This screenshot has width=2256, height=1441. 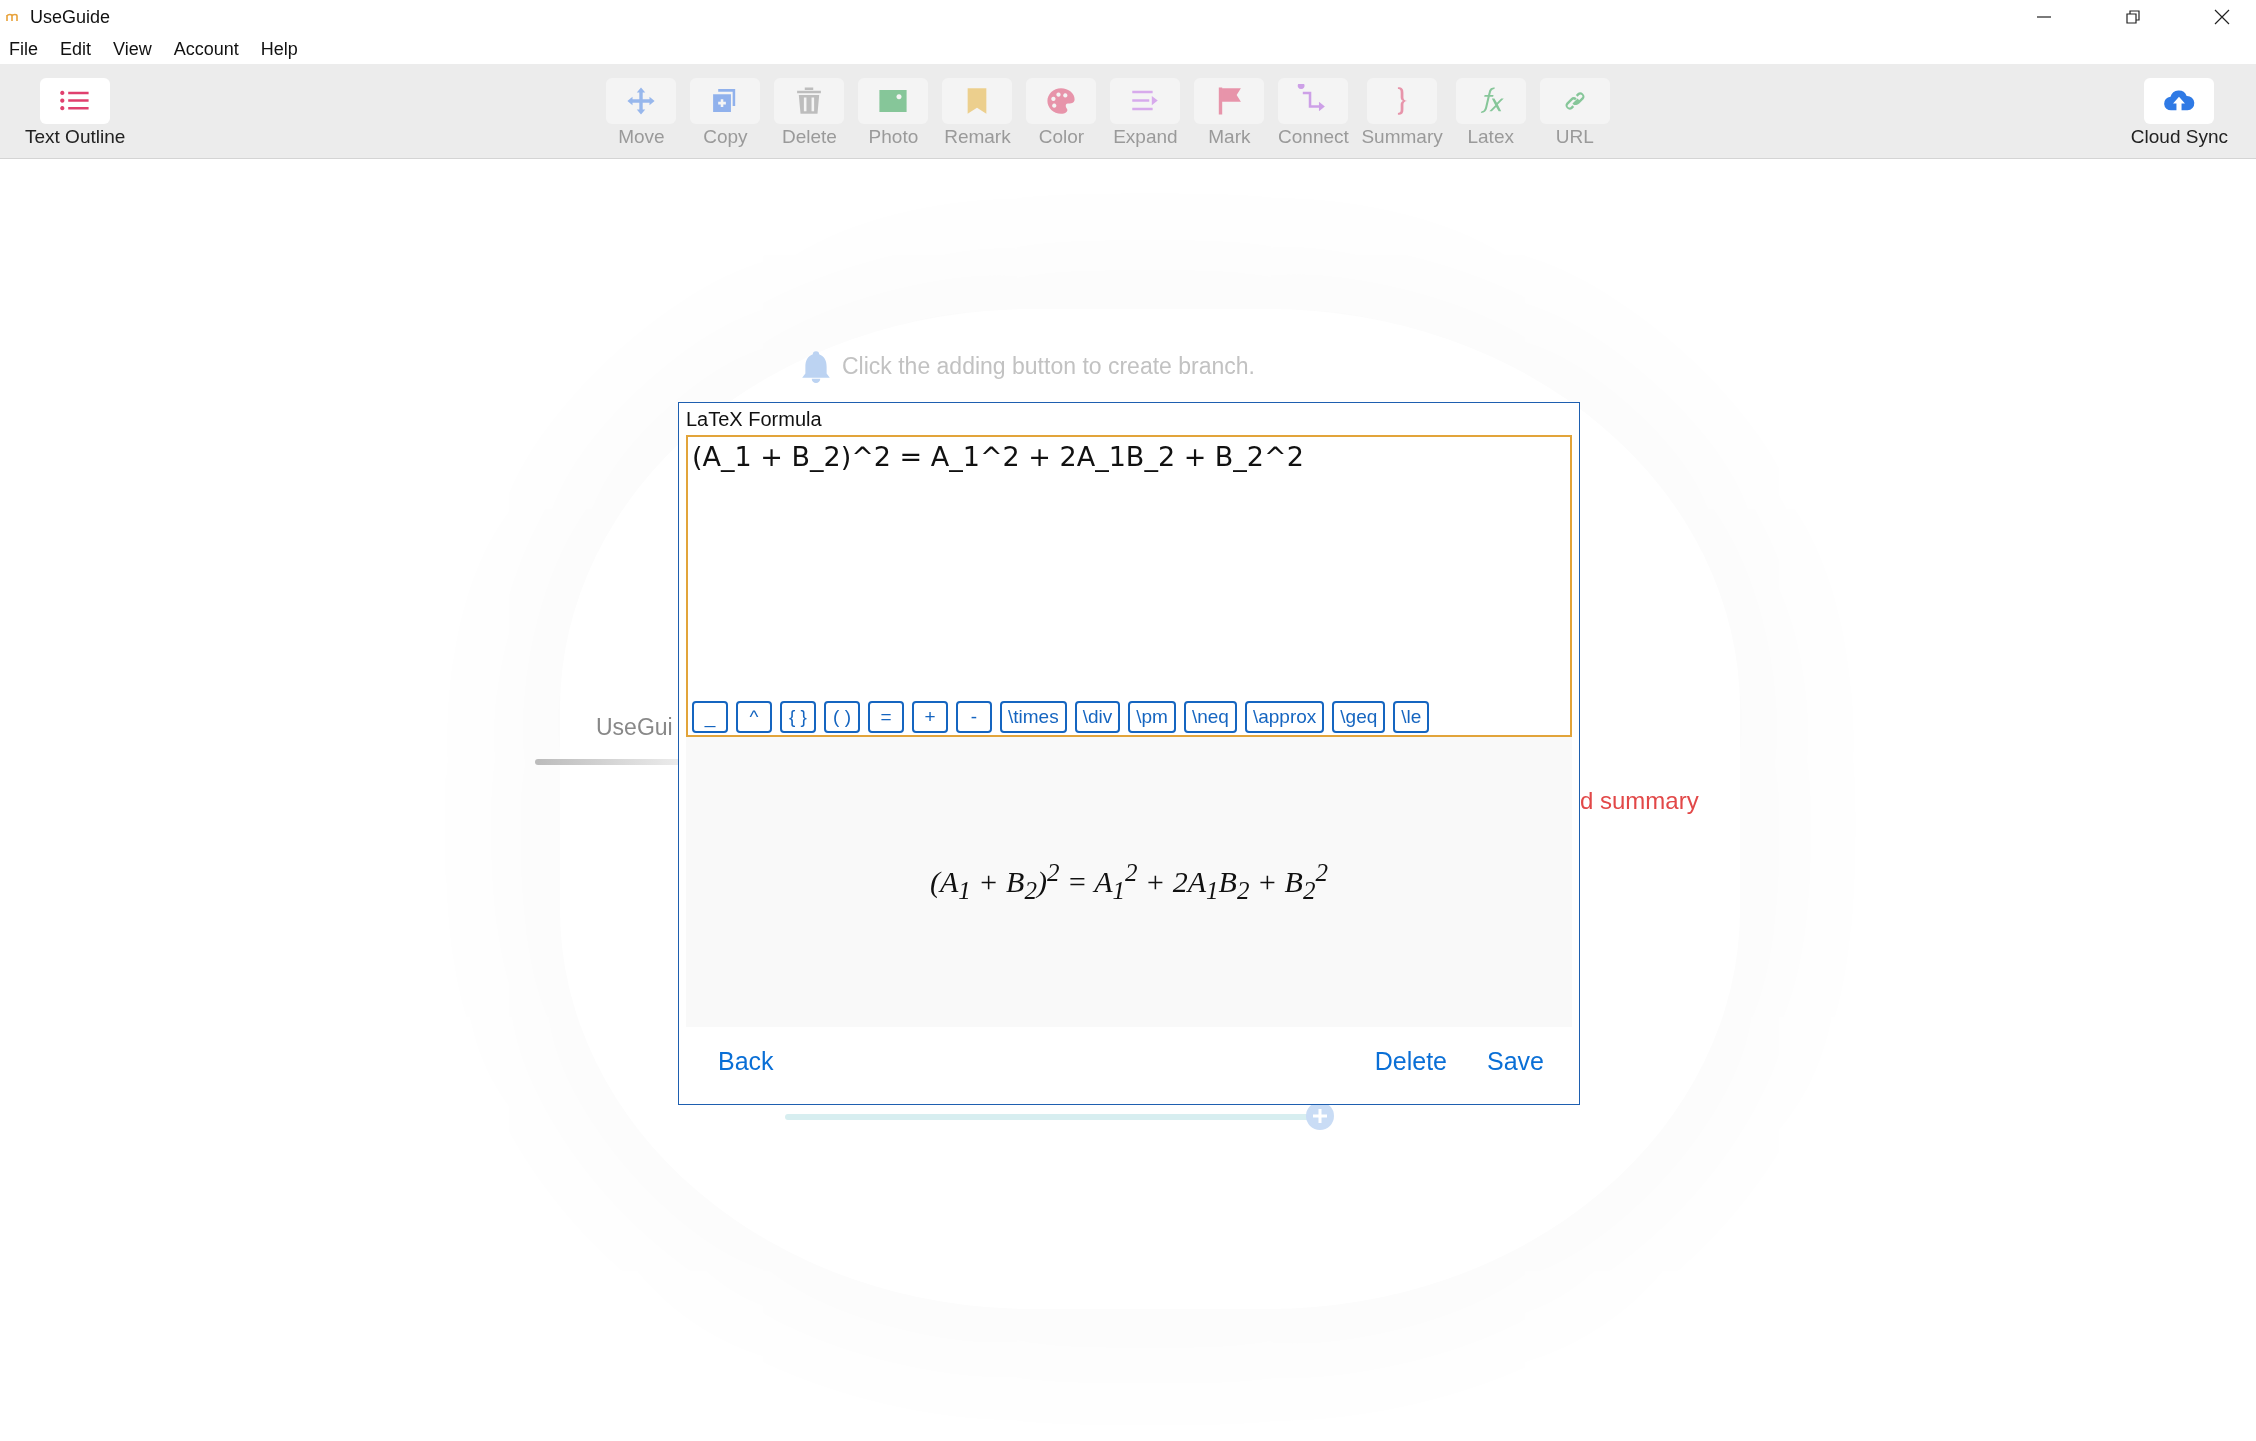 What do you see at coordinates (1515, 1061) in the screenshot?
I see `save-button: Save` at bounding box center [1515, 1061].